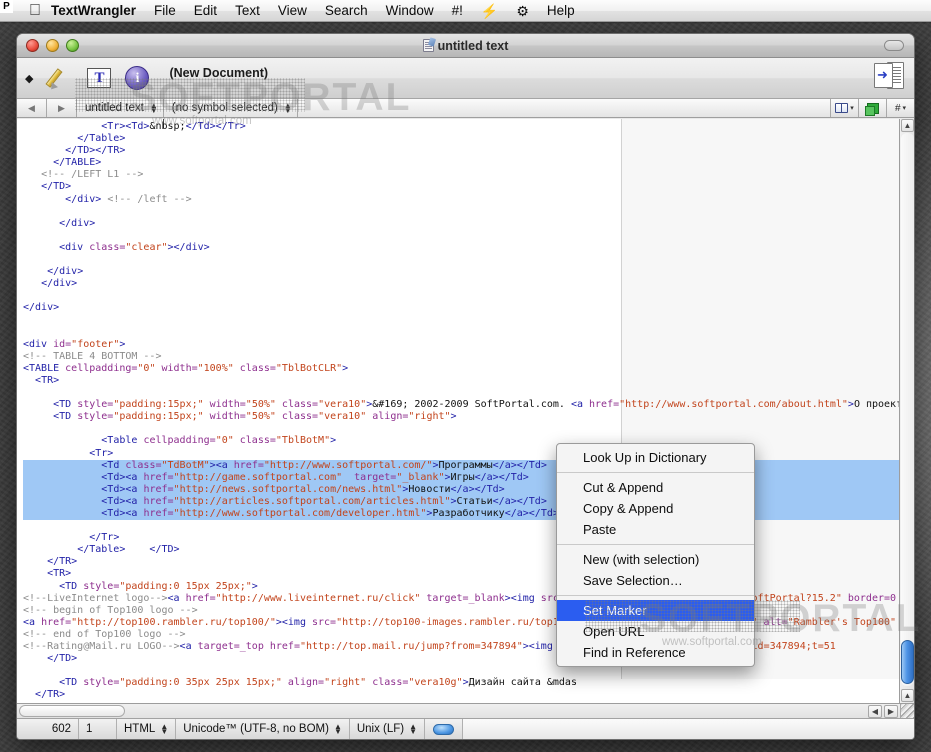 The width and height of the screenshot is (931, 752). What do you see at coordinates (120, 108) in the screenshot?
I see `document-name-popup: untitled text ▲ ▼` at bounding box center [120, 108].